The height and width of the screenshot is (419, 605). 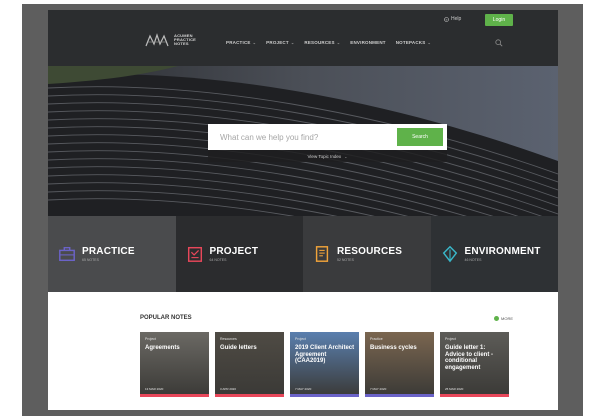 What do you see at coordinates (410, 42) in the screenshot?
I see `nav-label: NOTEPACKS` at bounding box center [410, 42].